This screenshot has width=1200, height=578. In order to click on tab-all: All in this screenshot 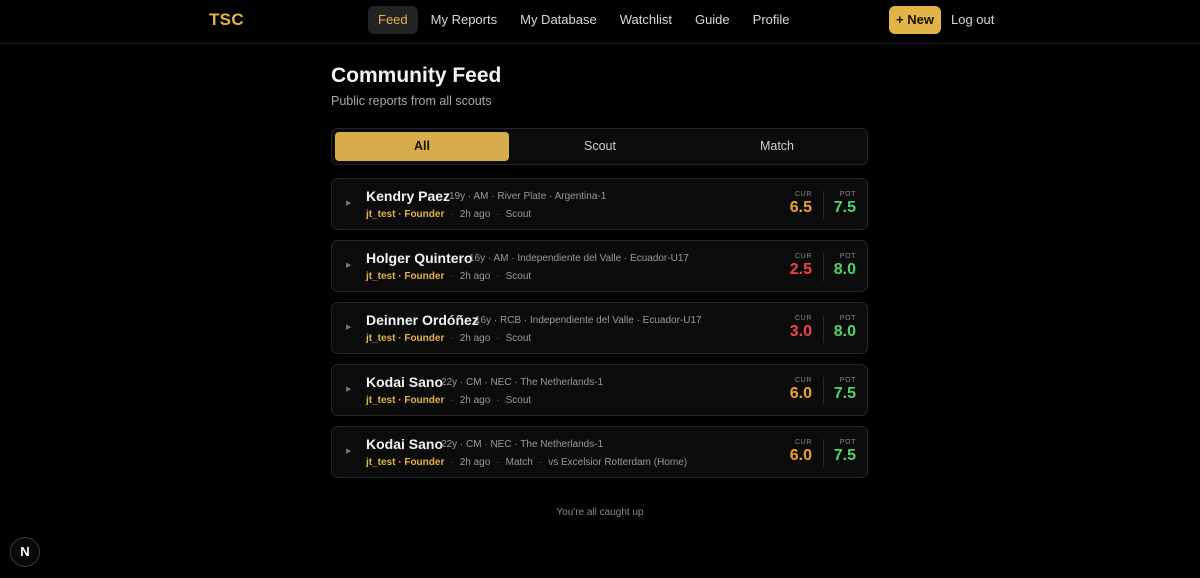, I will do `click(422, 146)`.